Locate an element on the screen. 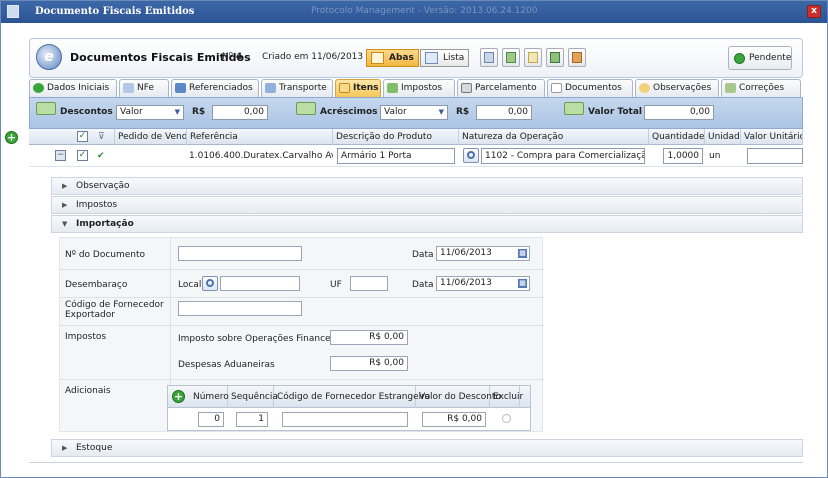 The width and height of the screenshot is (828, 478). cell-valor-unitario-input is located at coordinates (775, 156).